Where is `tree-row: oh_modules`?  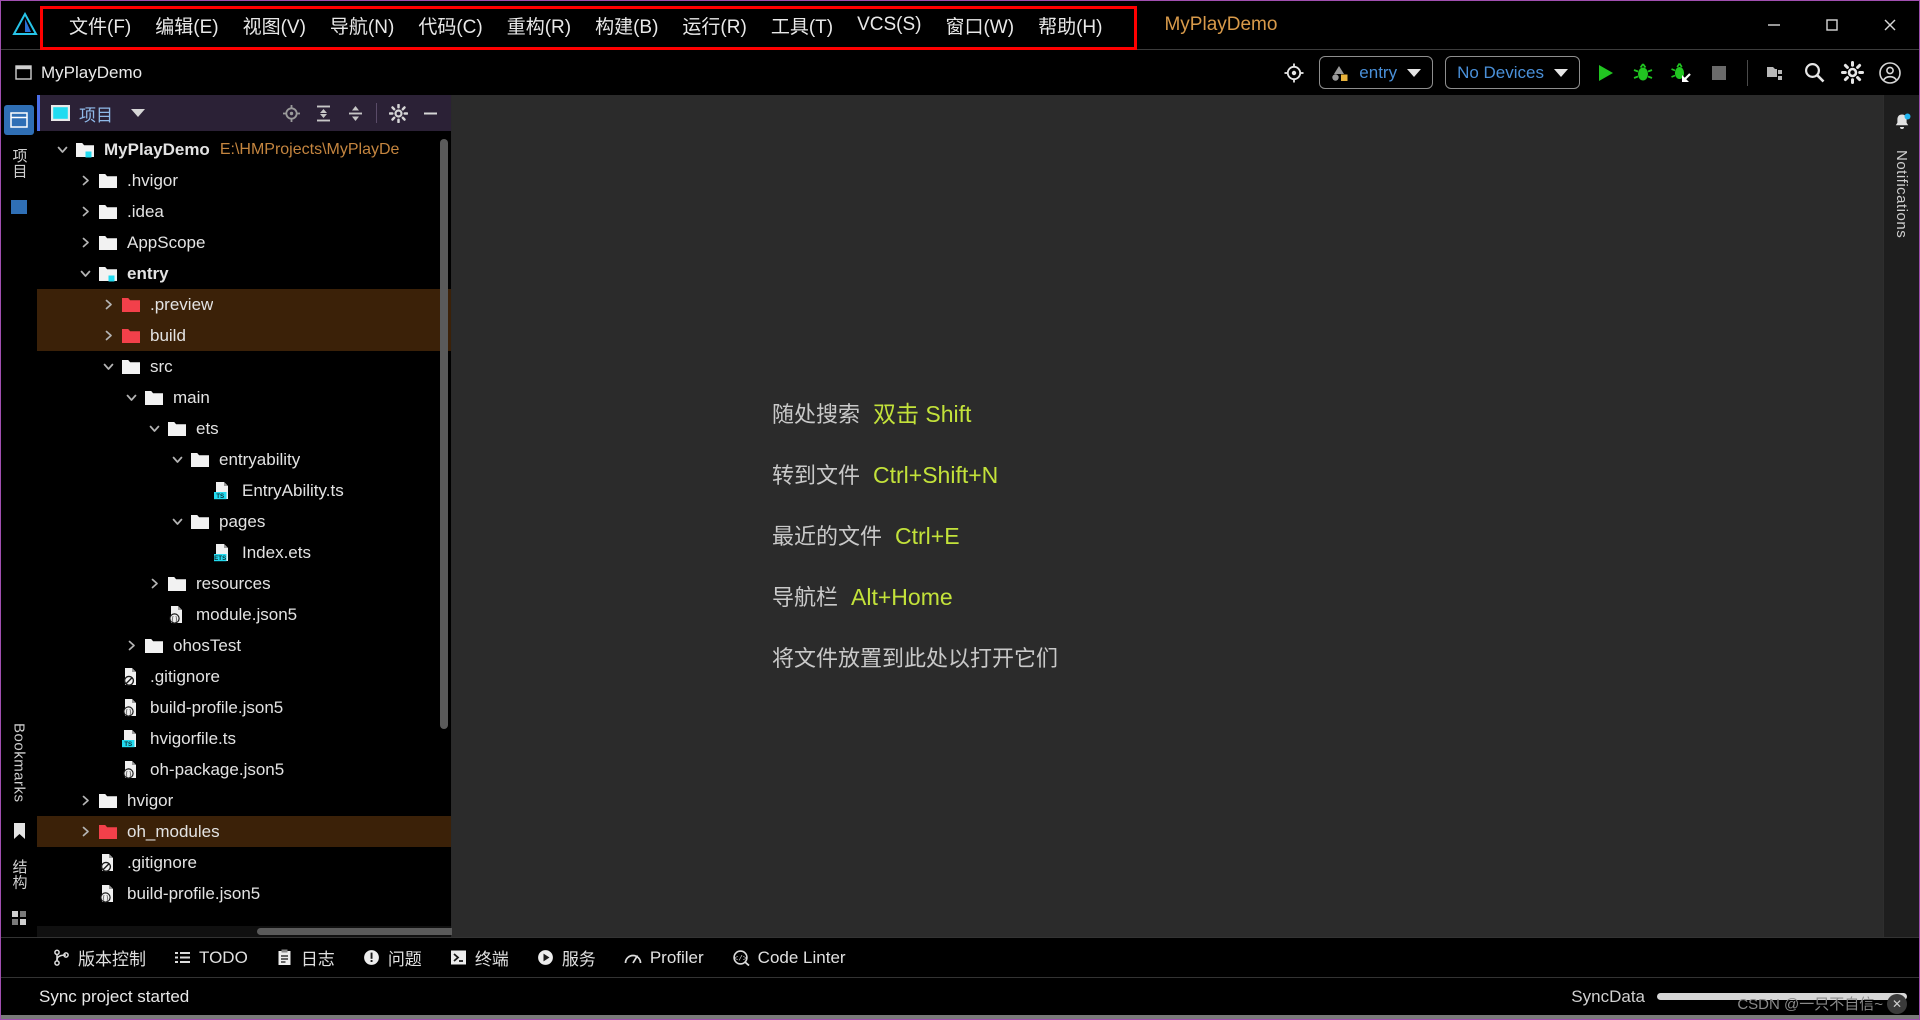 tree-row: oh_modules is located at coordinates (244, 831).